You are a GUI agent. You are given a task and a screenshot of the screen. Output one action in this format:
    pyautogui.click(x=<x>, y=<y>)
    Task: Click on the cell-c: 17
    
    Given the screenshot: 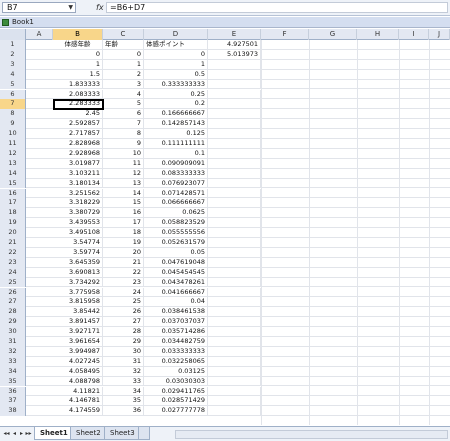 What is the action you would take?
    pyautogui.click(x=123, y=223)
    